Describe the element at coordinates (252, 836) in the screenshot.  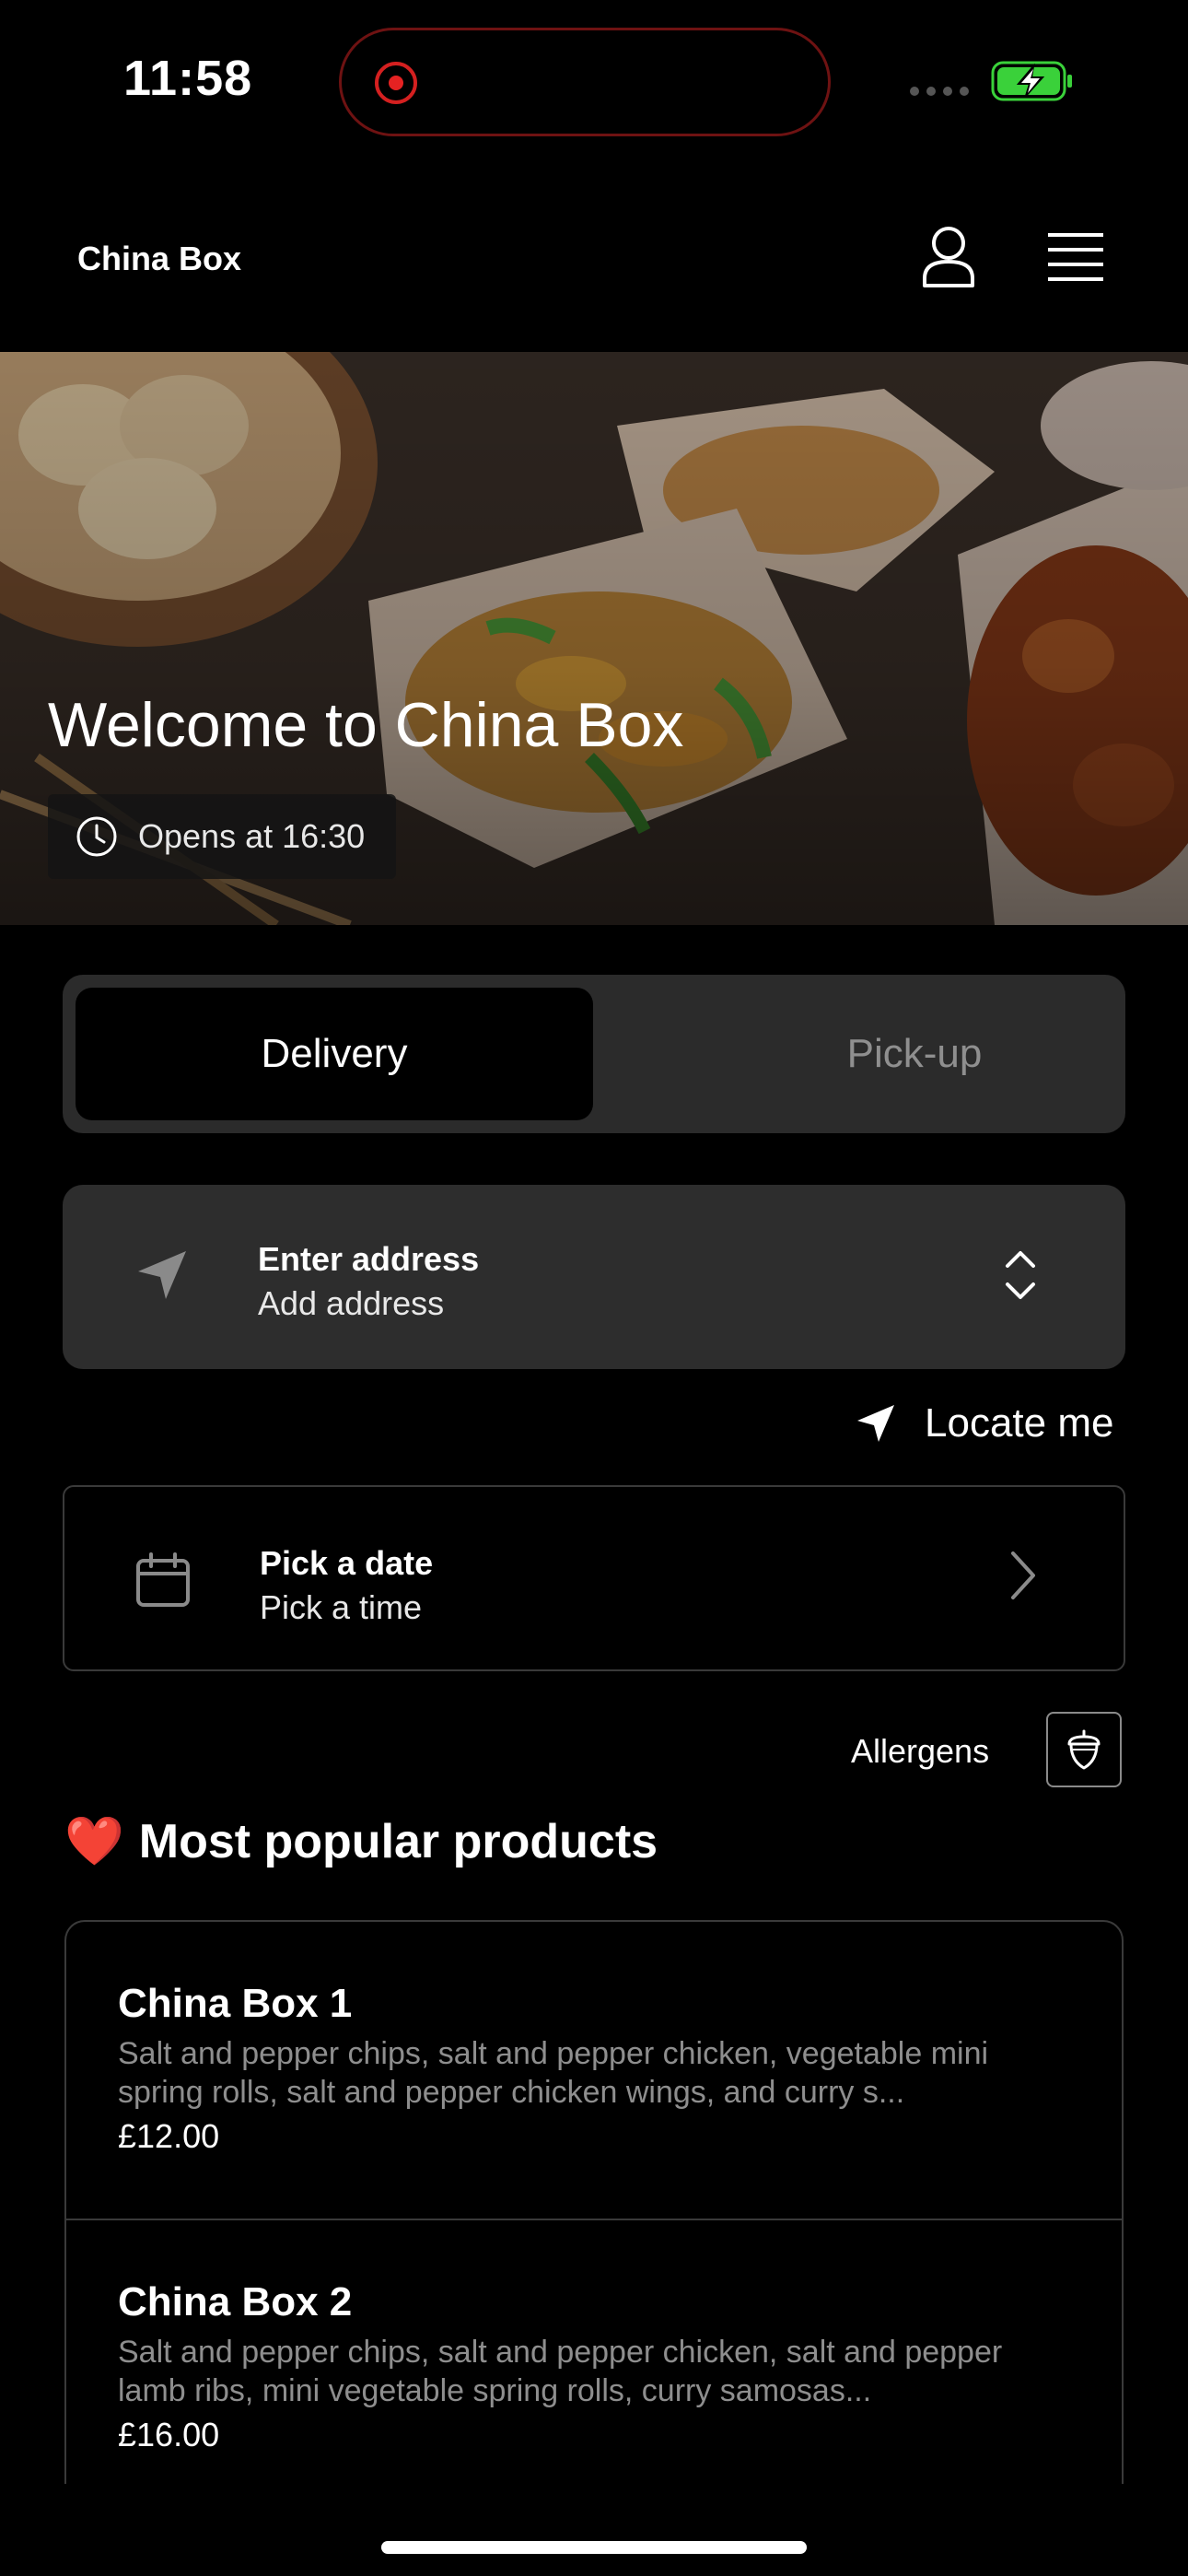
I see `opening-hours-text: Opens at 16:30` at that location.